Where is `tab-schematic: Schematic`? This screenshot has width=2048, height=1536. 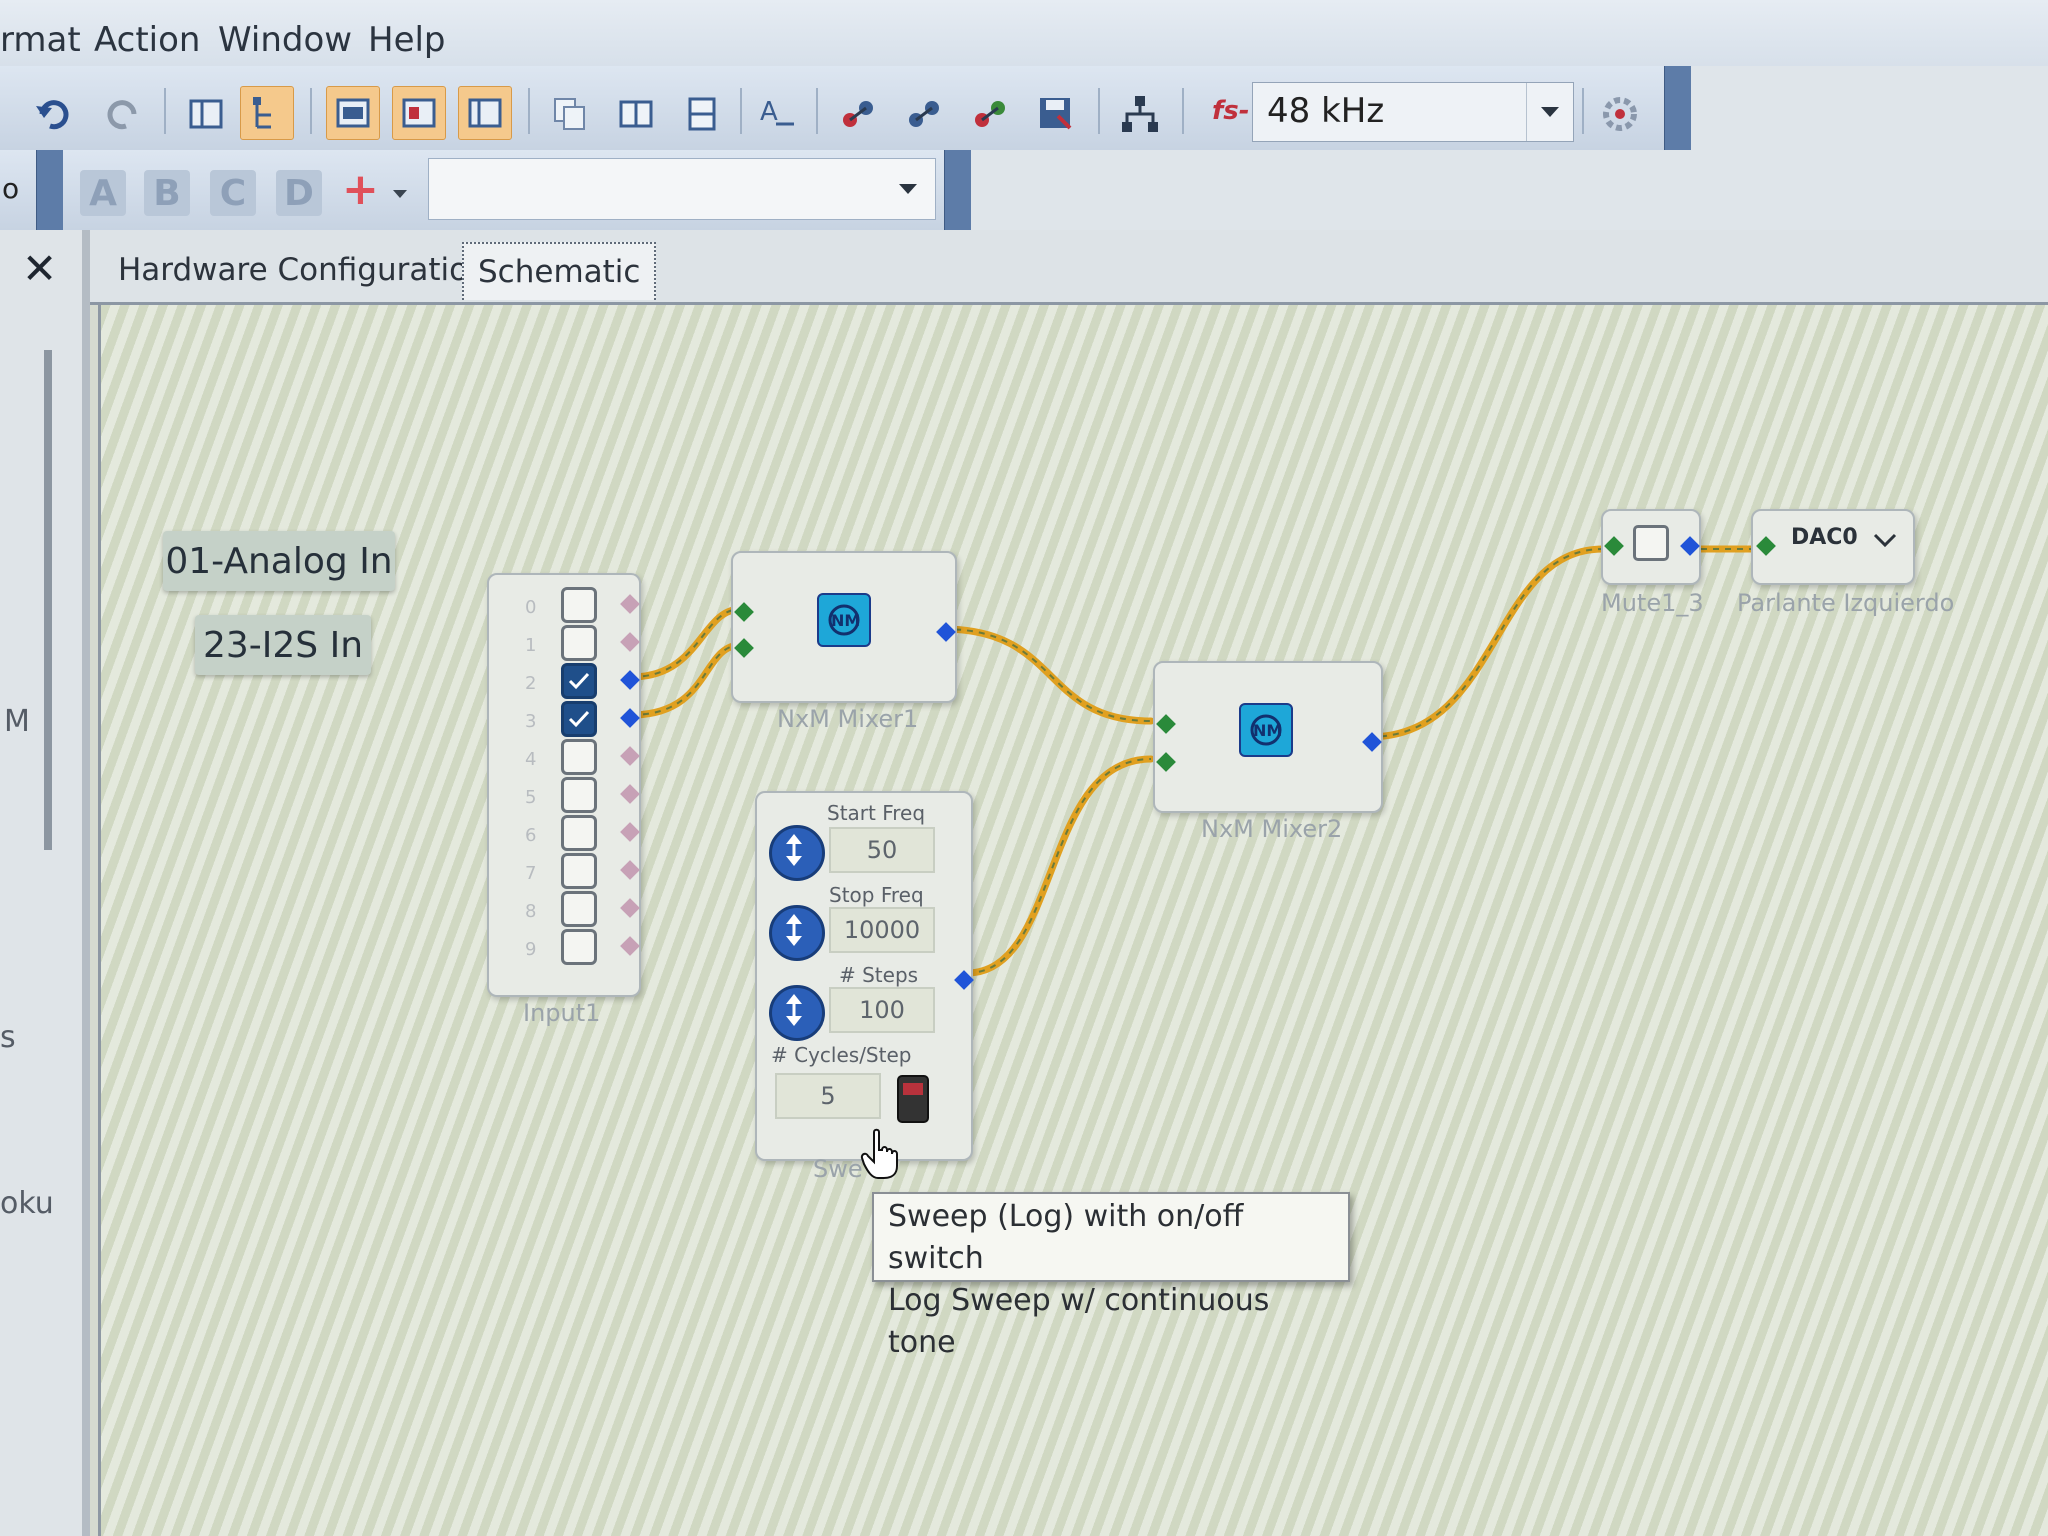
tab-schematic: Schematic is located at coordinates (559, 271).